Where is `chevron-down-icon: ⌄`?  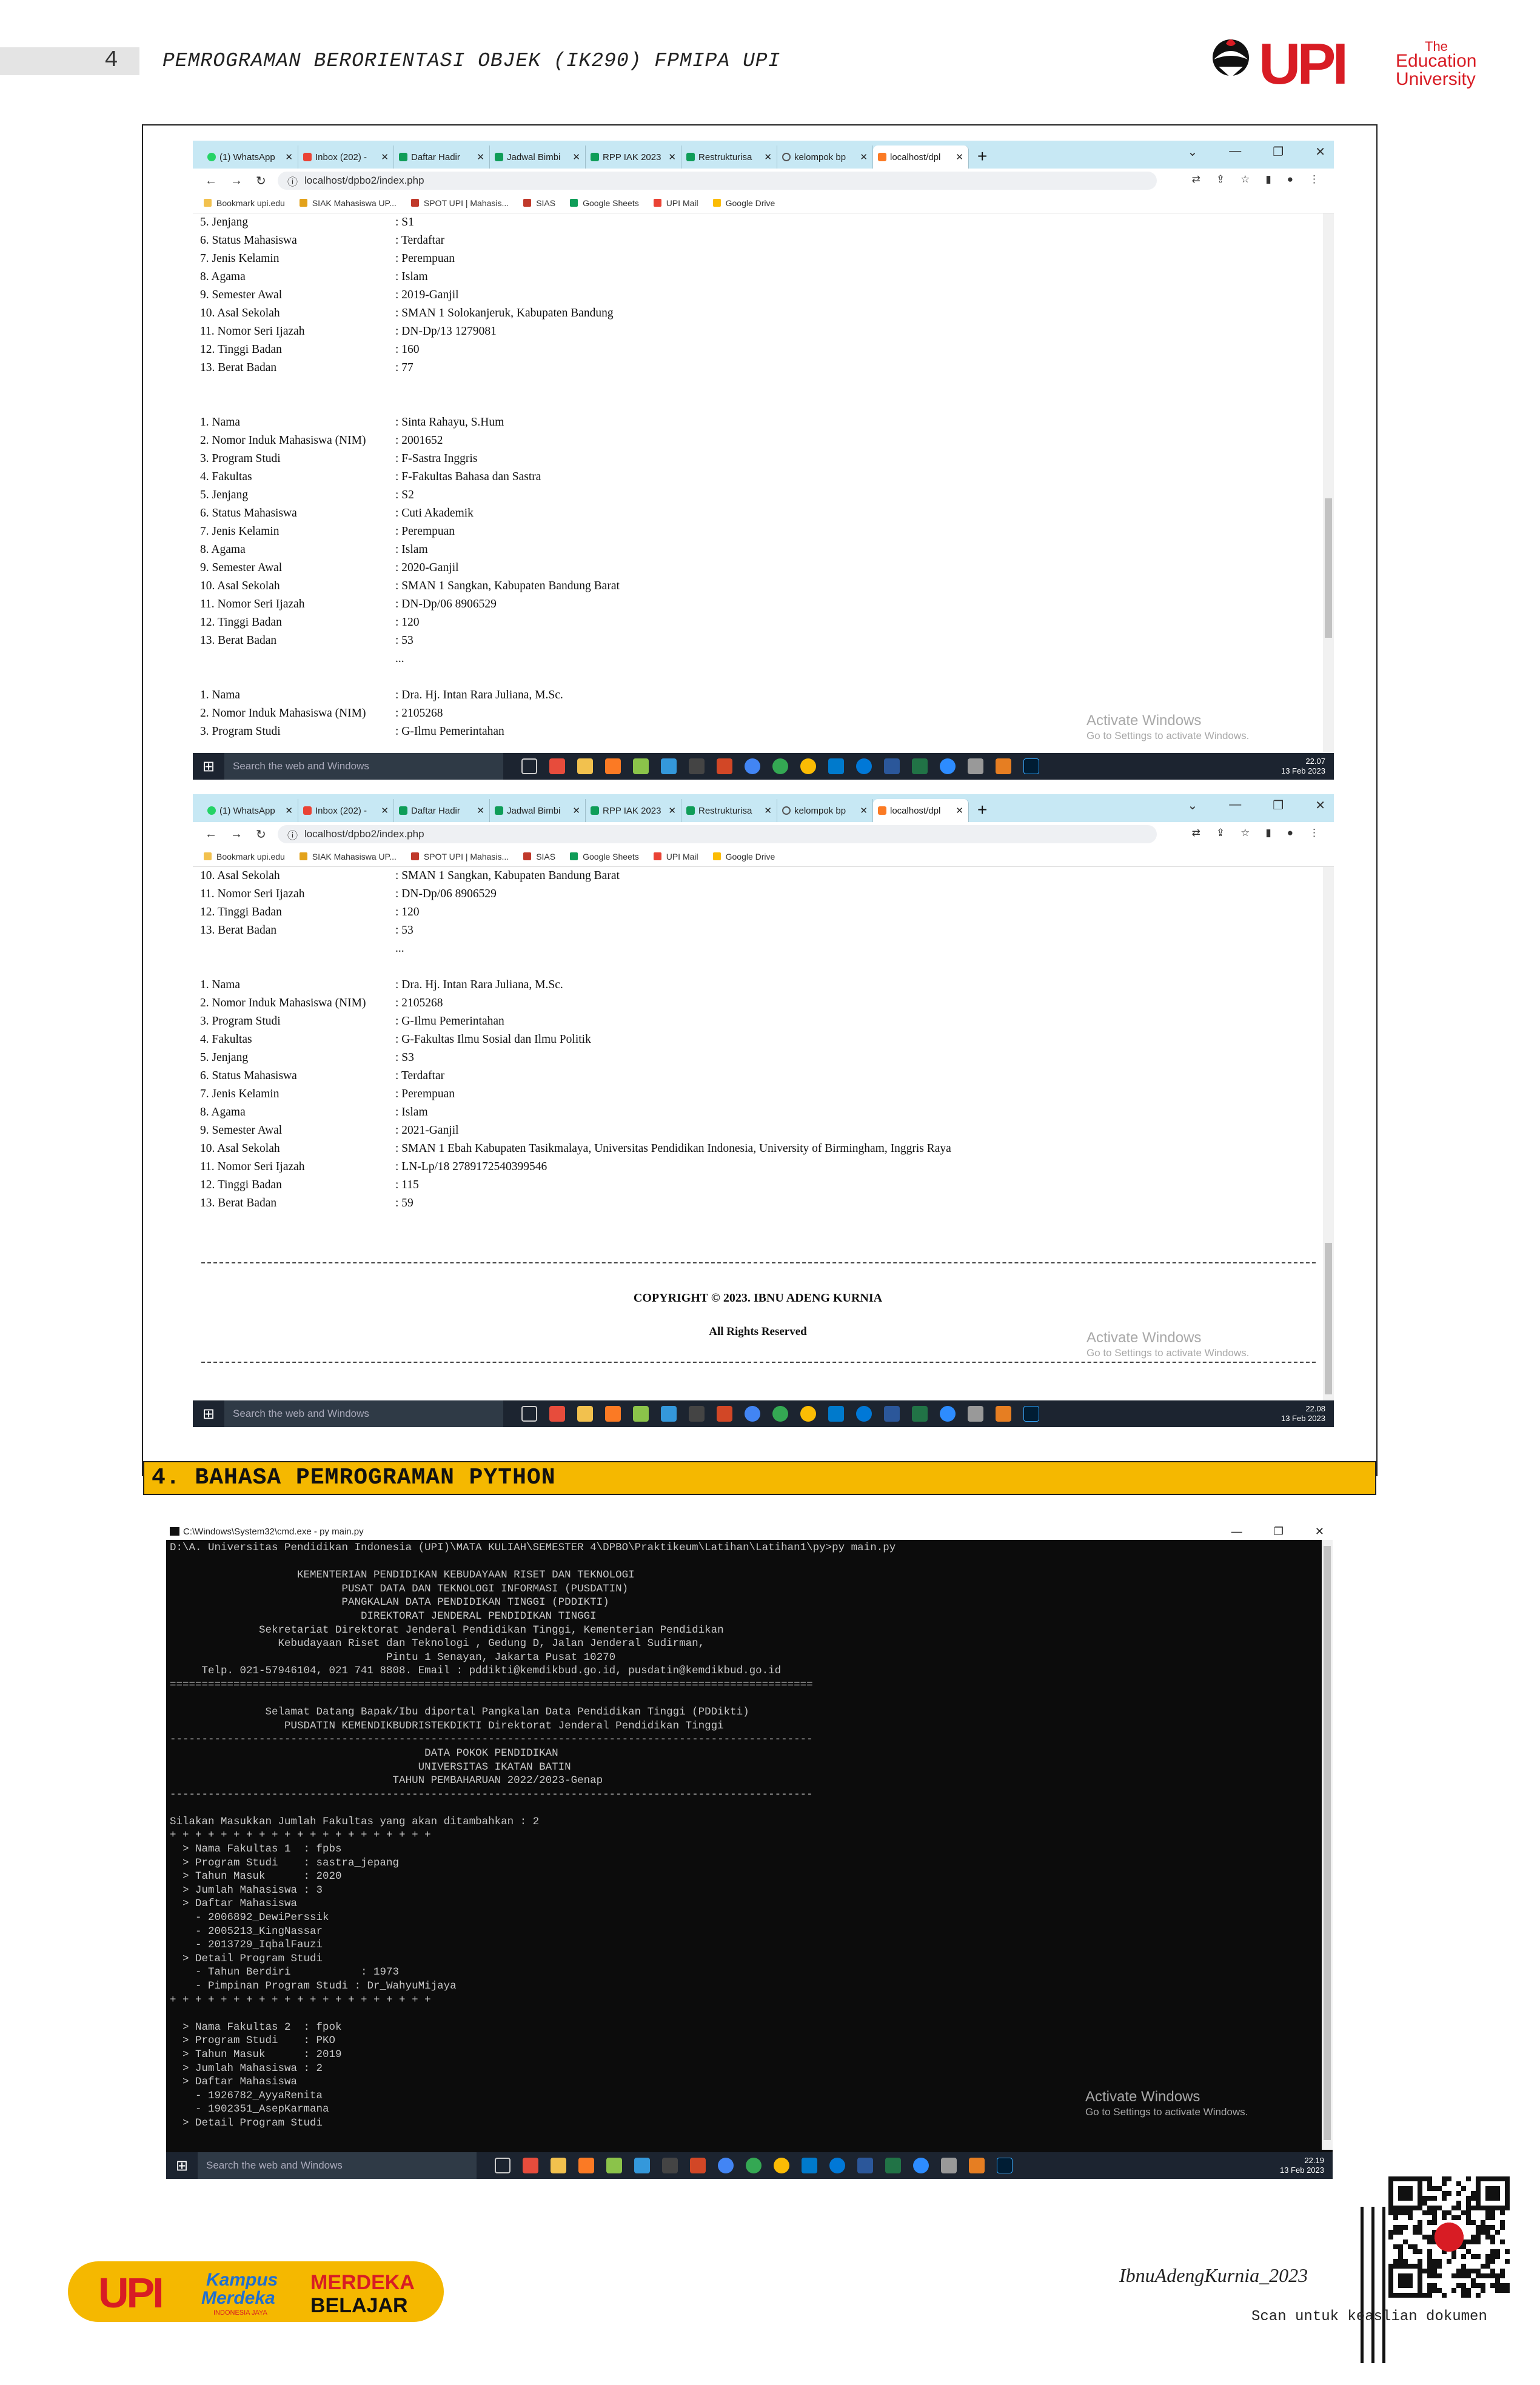 chevron-down-icon: ⌄ is located at coordinates (1193, 151).